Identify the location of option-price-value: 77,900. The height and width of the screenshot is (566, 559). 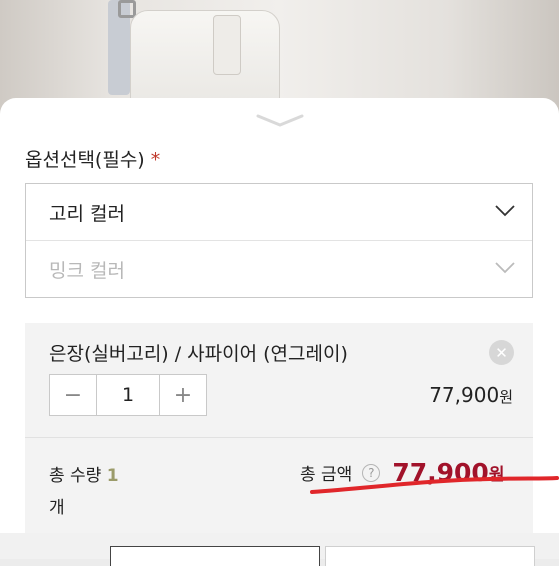
(464, 395).